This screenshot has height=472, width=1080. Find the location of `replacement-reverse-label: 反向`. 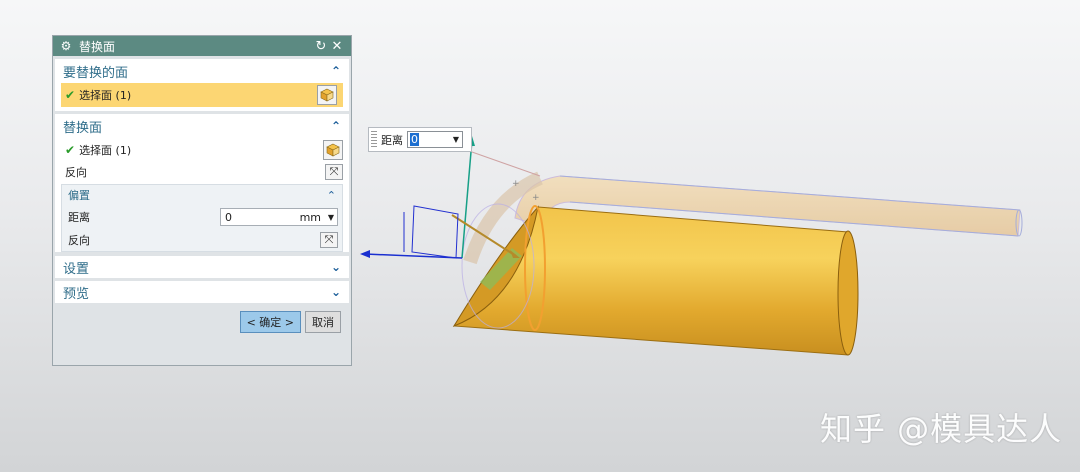

replacement-reverse-label: 反向 is located at coordinates (76, 172).